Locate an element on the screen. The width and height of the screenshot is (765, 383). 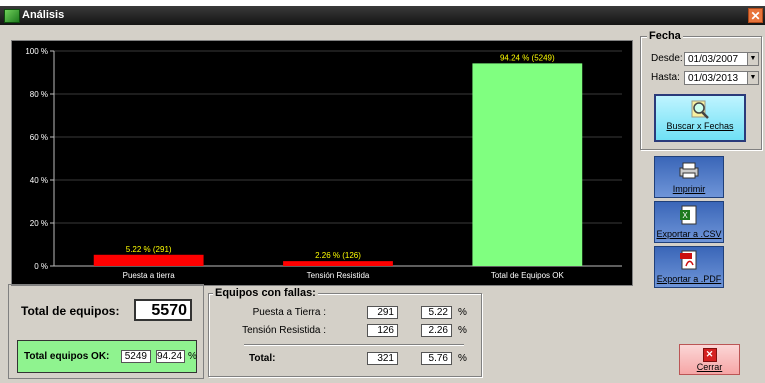
total-ok-pct: 94.24 is located at coordinates (170, 356).